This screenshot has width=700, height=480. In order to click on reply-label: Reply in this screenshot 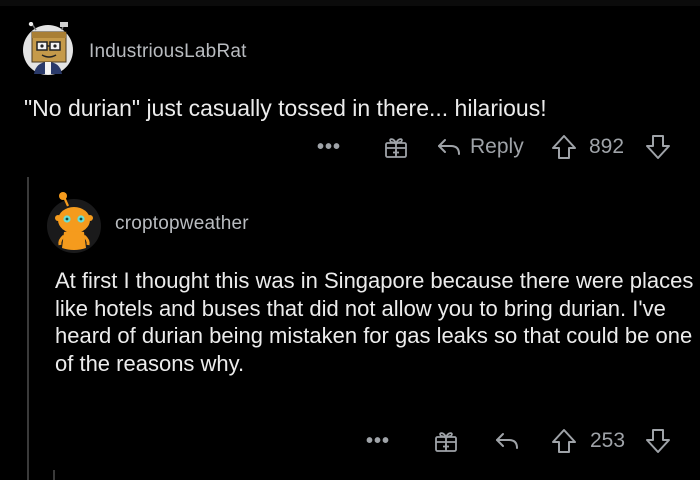, I will do `click(497, 146)`.